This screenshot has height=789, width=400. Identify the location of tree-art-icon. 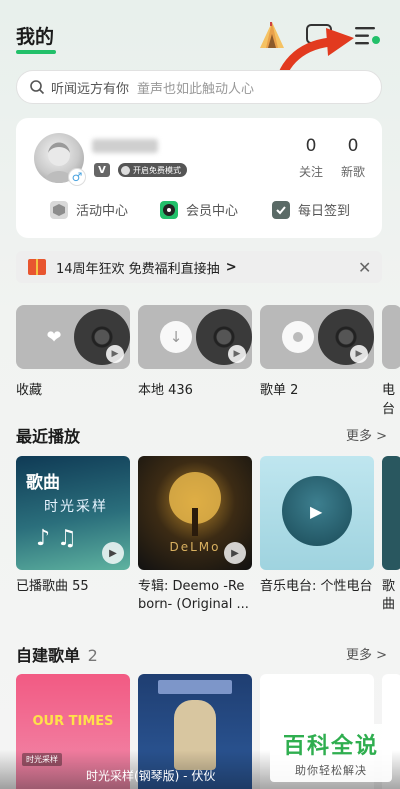
(195, 504).